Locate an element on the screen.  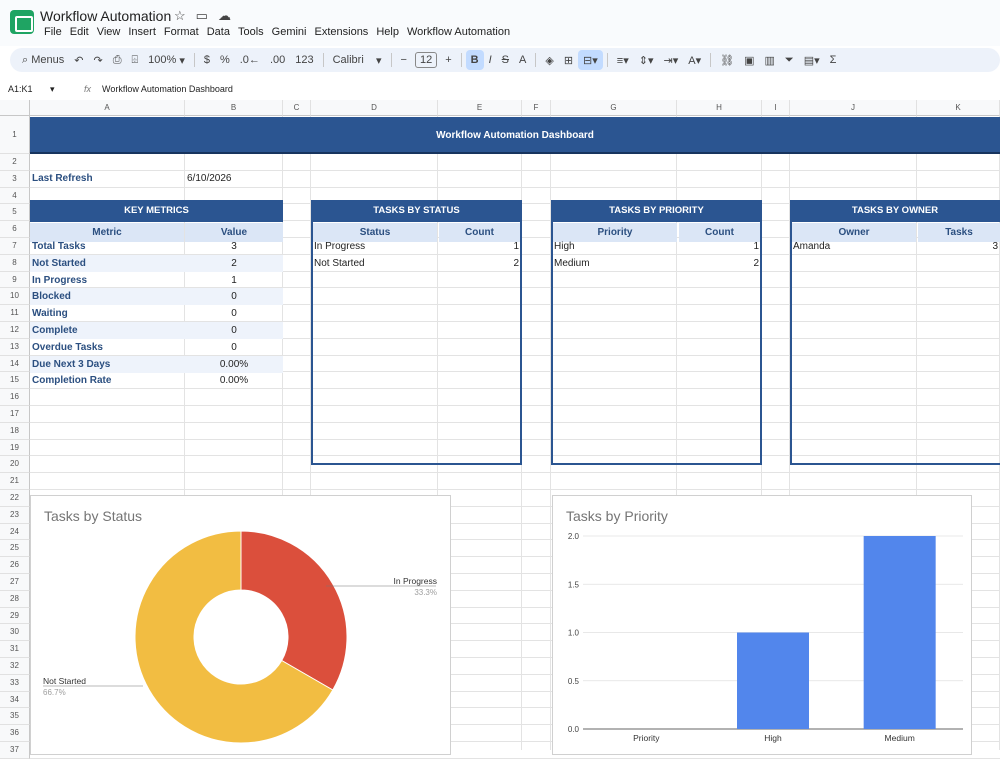
row-header-33: 33 is located at coordinates (15, 683).